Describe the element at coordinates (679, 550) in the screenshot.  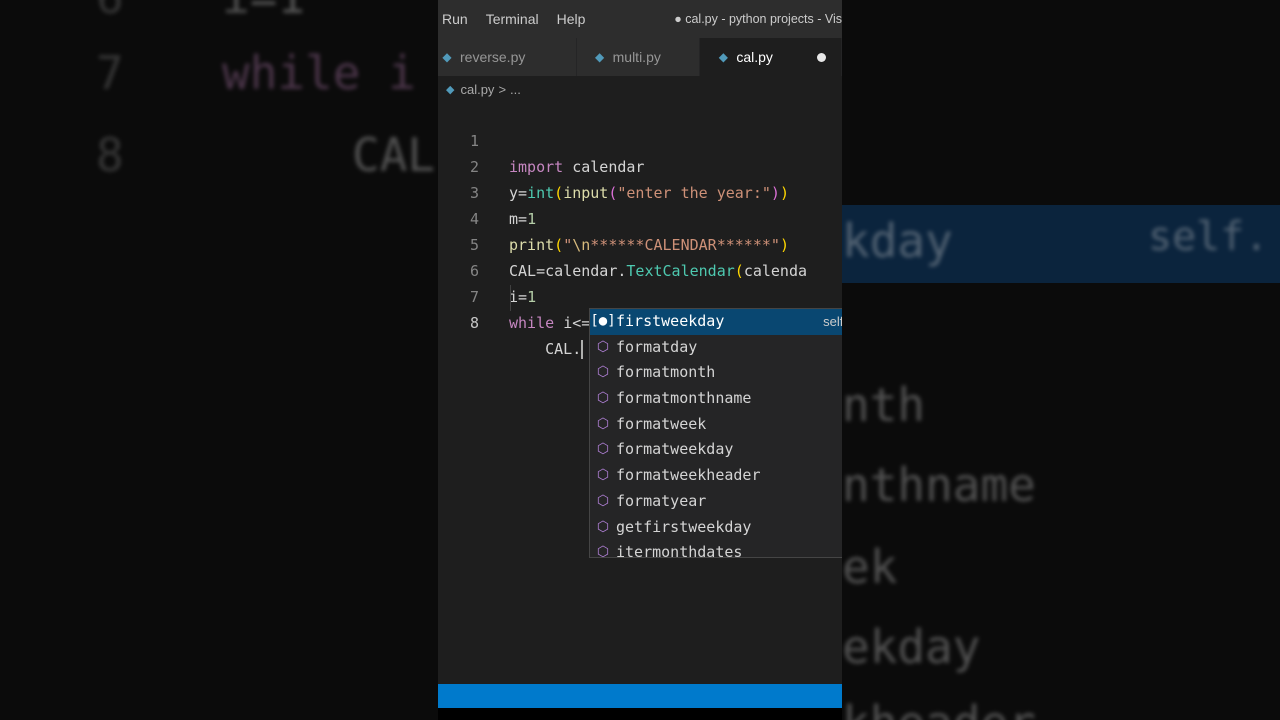
I see `suggestion-label: itermonthdates` at that location.